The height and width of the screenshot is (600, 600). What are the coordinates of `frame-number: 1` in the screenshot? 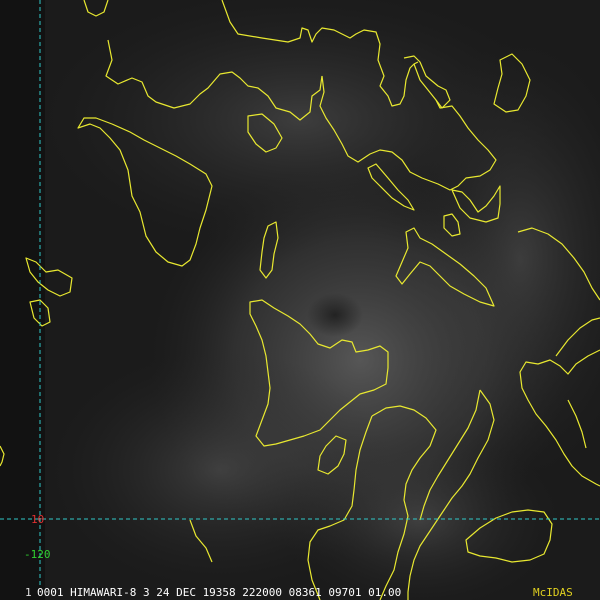 It's located at (28, 592).